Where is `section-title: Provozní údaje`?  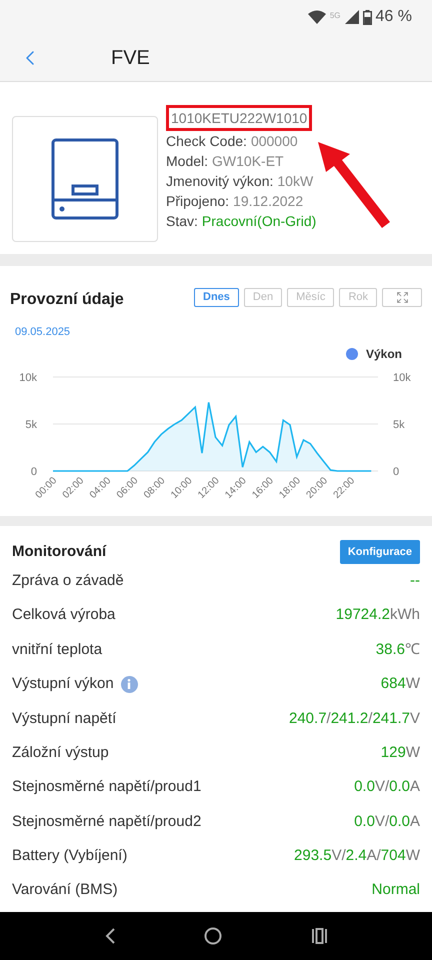
section-title: Provozní údaje is located at coordinates (67, 300).